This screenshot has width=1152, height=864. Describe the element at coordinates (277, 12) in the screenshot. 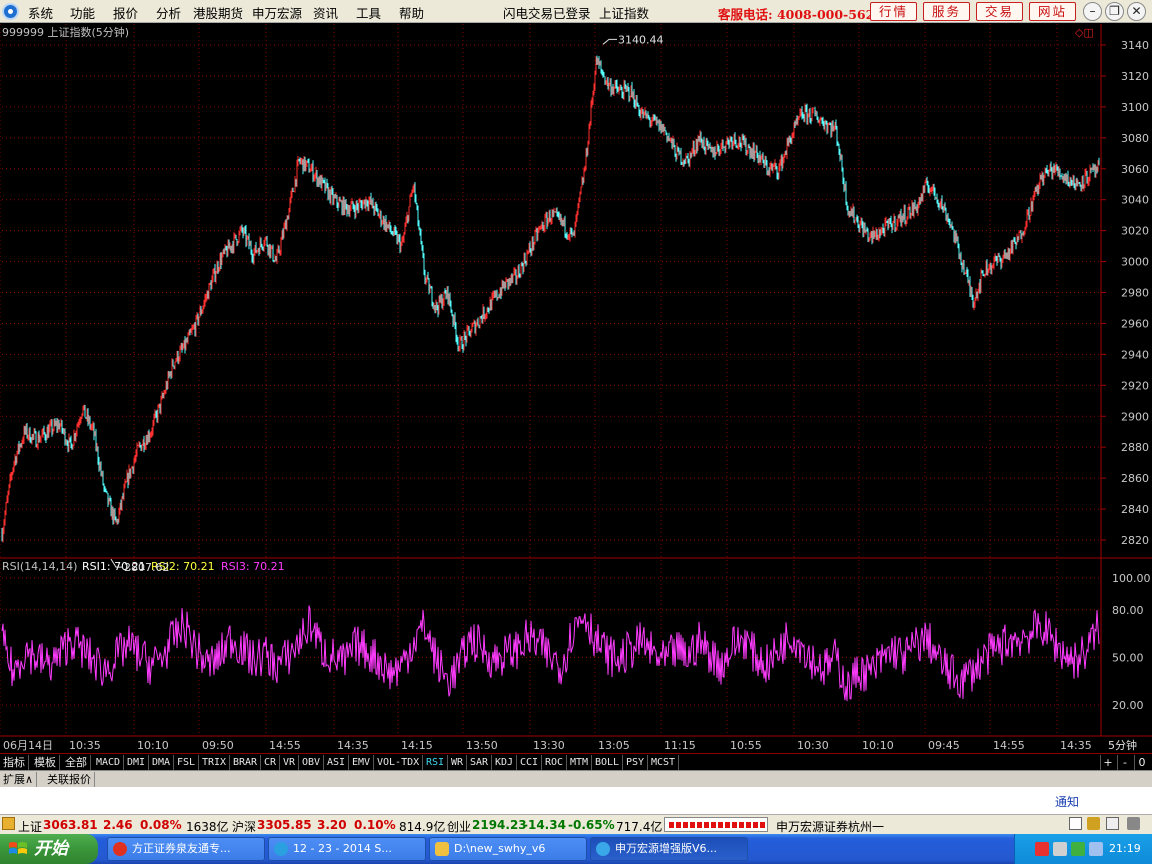

I see `menu-swhy: 申万宏源` at that location.